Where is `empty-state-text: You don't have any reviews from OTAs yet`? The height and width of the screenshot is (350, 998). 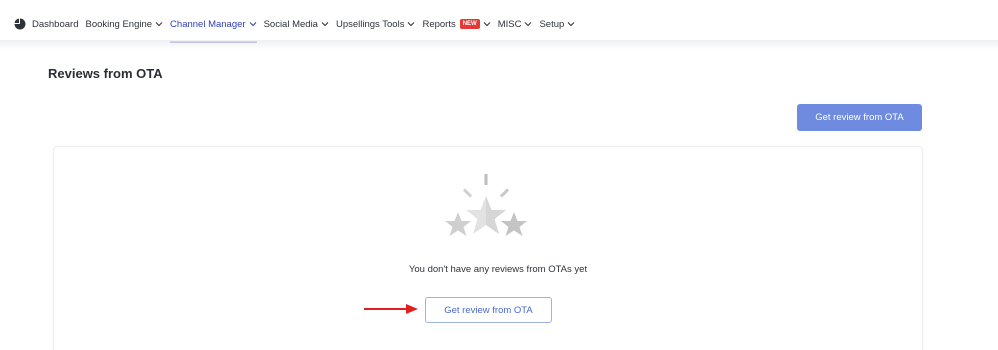
empty-state-text: You don't have any reviews from OTAs yet is located at coordinates (498, 269).